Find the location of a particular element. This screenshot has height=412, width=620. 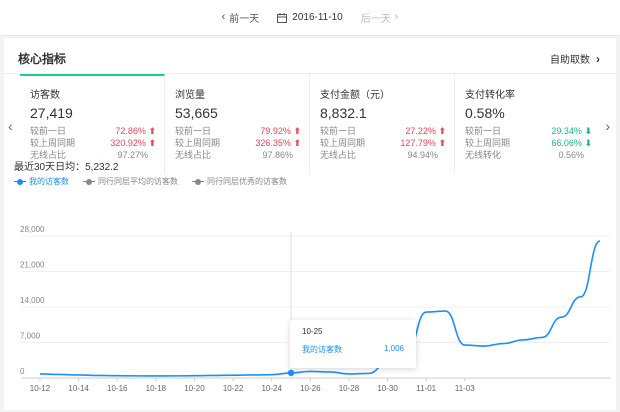

tooltip-value: 1,006 is located at coordinates (393, 348).